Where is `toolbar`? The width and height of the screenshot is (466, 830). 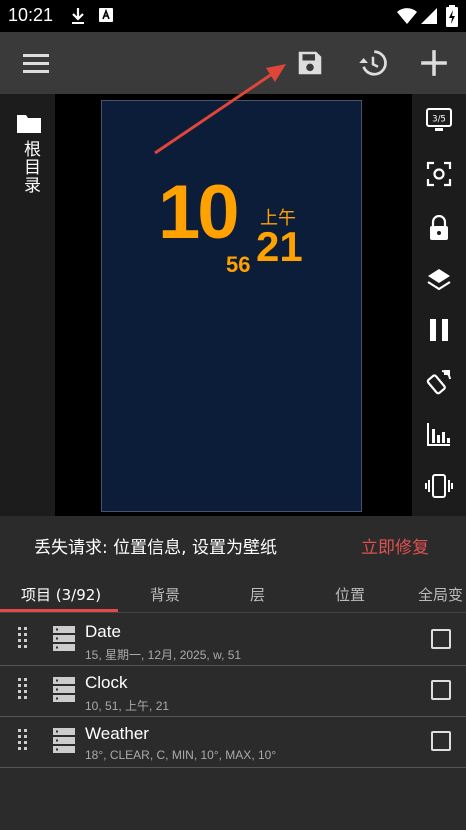
toolbar is located at coordinates (233, 63).